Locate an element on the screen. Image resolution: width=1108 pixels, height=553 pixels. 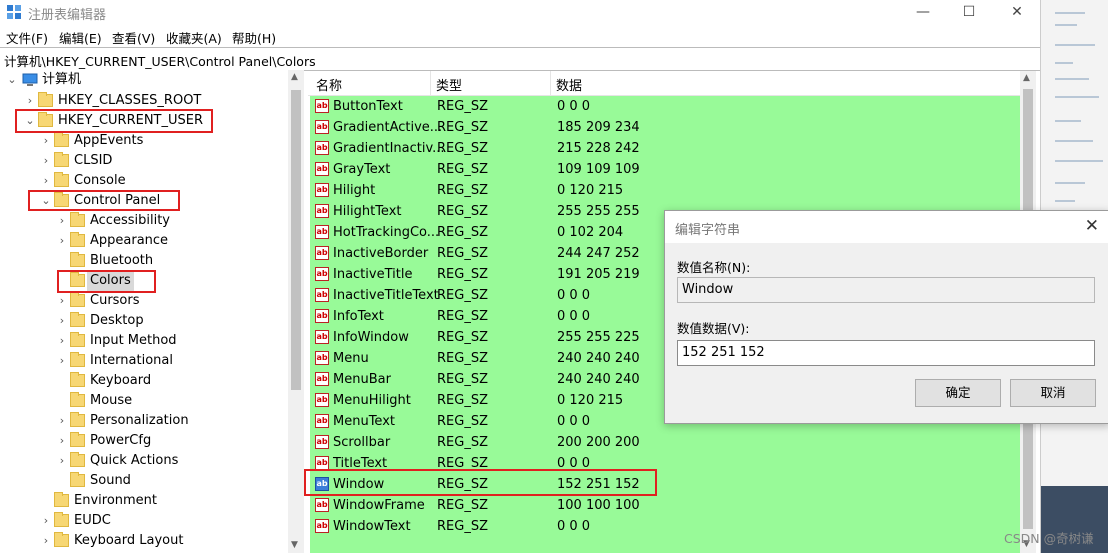
tree-item: › Input Method is located at coordinates (140, 341).